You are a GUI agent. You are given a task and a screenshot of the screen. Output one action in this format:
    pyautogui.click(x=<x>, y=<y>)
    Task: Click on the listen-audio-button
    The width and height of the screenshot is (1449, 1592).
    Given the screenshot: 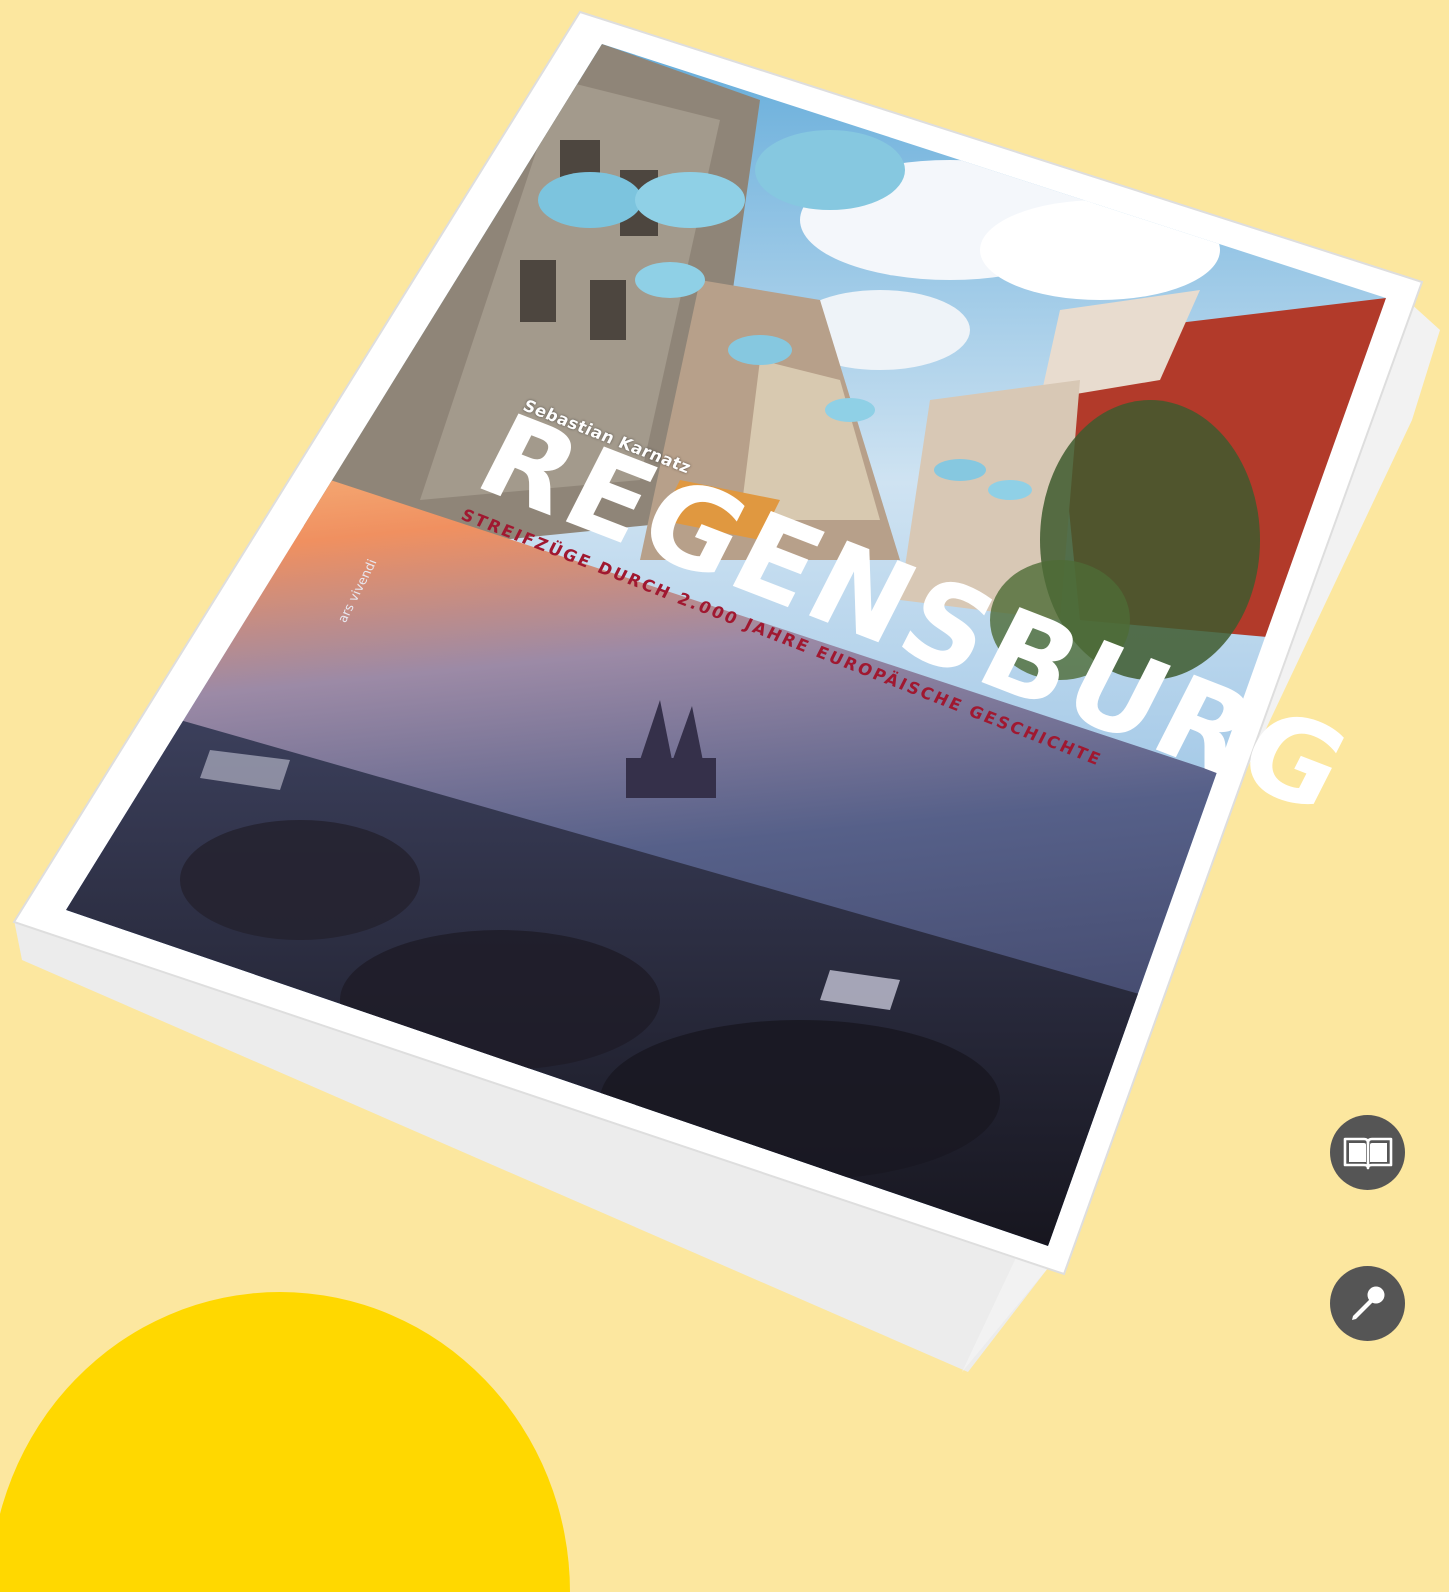 What is the action you would take?
    pyautogui.click(x=1367, y=1303)
    